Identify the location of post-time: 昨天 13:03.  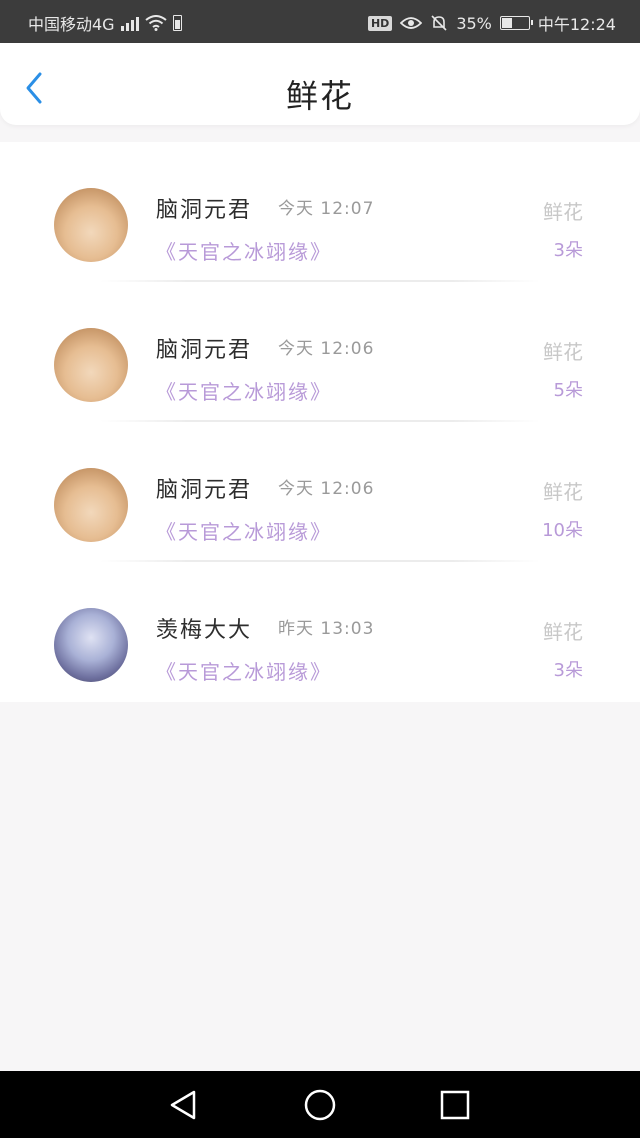
(326, 629).